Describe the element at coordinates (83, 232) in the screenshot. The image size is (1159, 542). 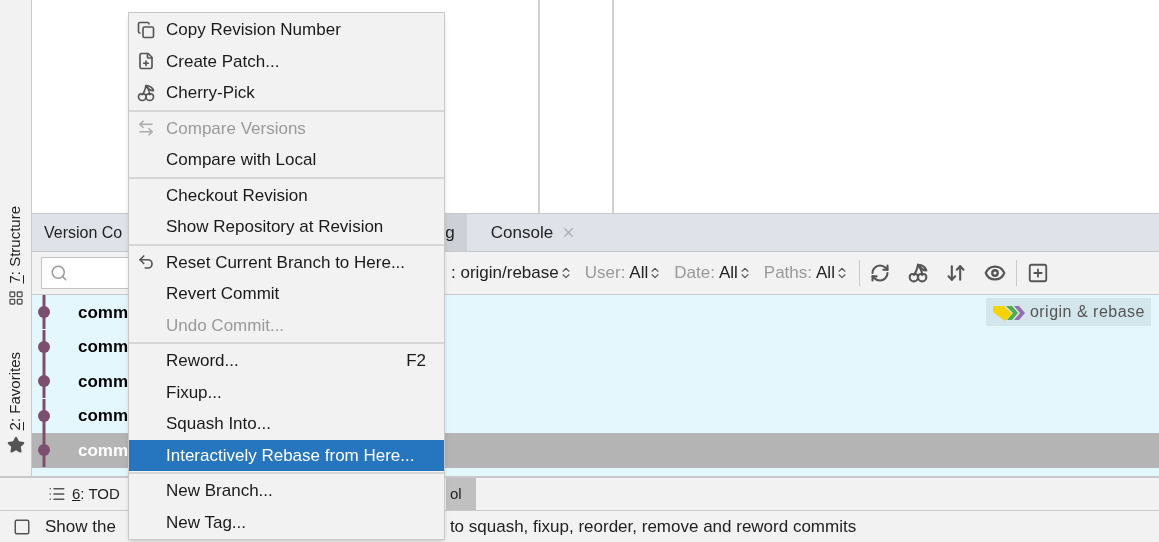
I see `tool-window-title: Version Co` at that location.